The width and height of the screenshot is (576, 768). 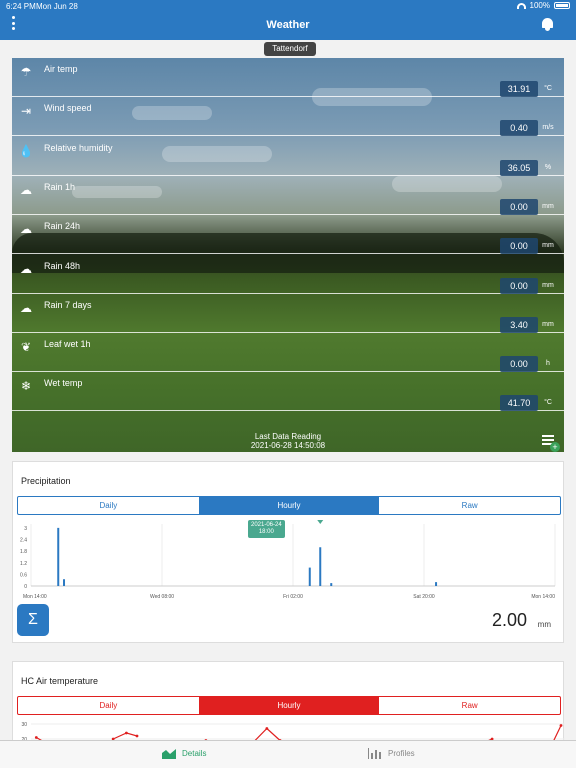 I want to click on tooltip-pointer, so click(x=320, y=522).